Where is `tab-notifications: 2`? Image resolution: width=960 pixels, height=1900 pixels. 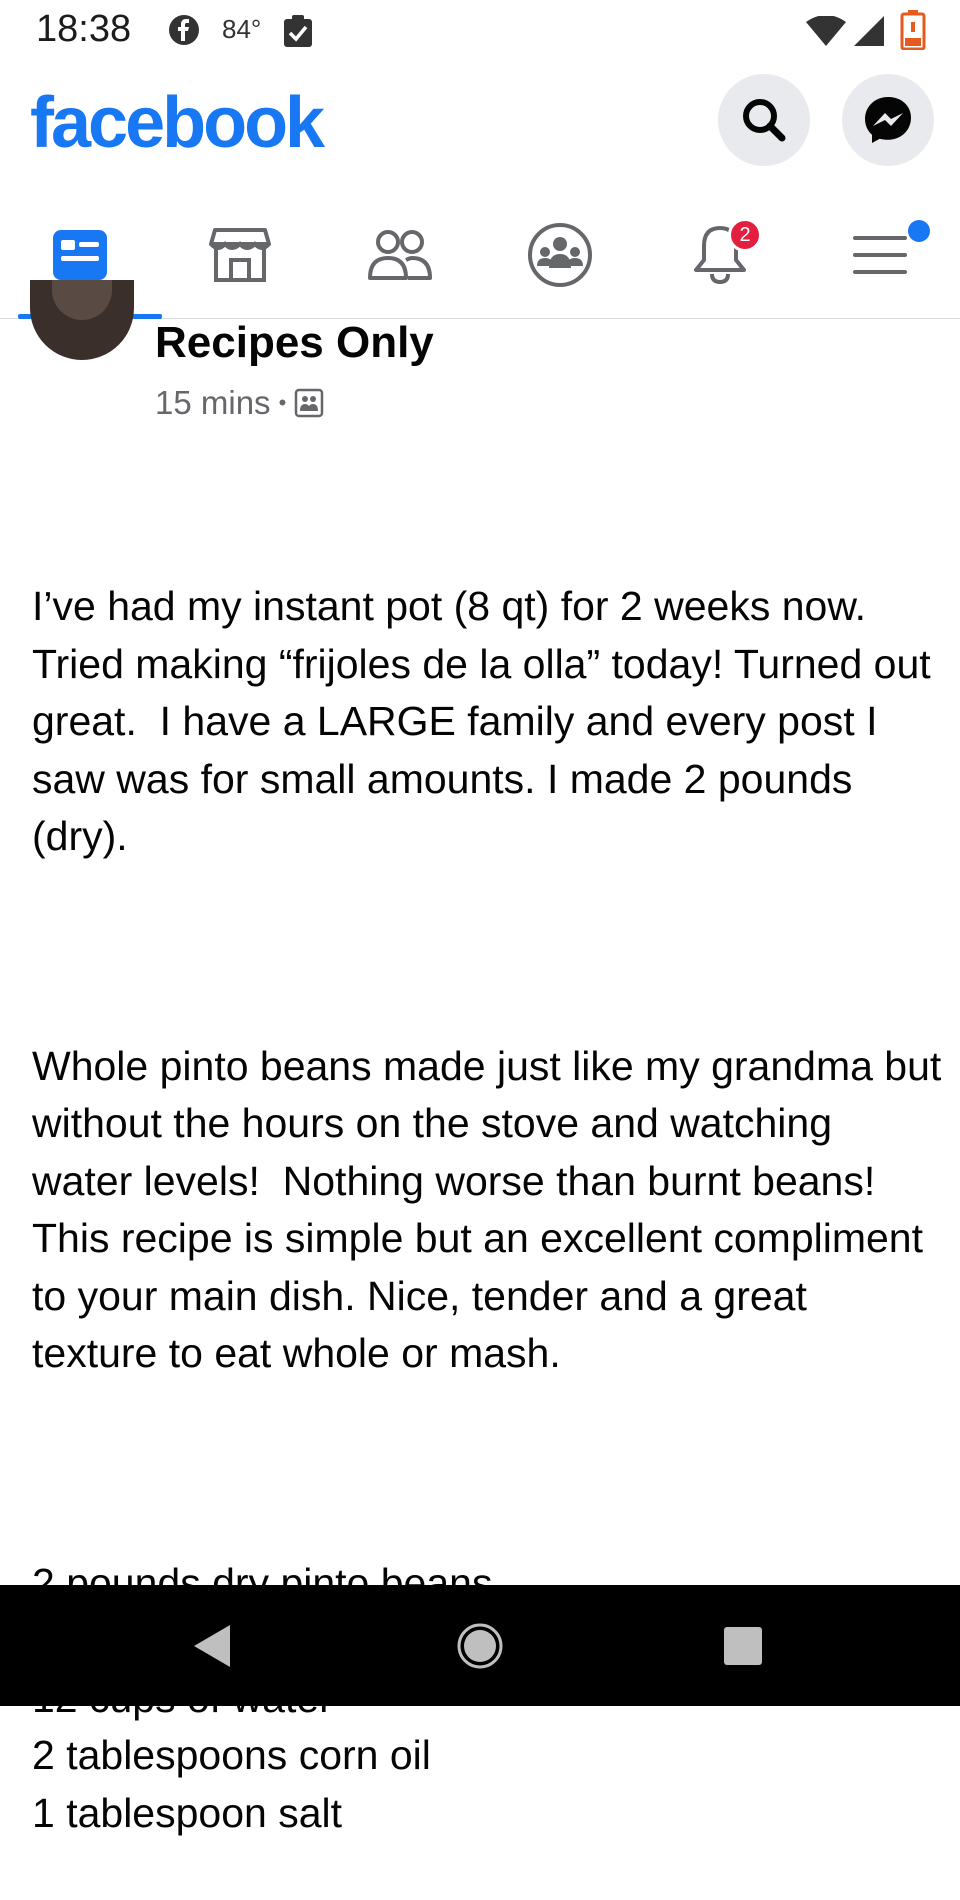
tab-notifications: 2 is located at coordinates (720, 255).